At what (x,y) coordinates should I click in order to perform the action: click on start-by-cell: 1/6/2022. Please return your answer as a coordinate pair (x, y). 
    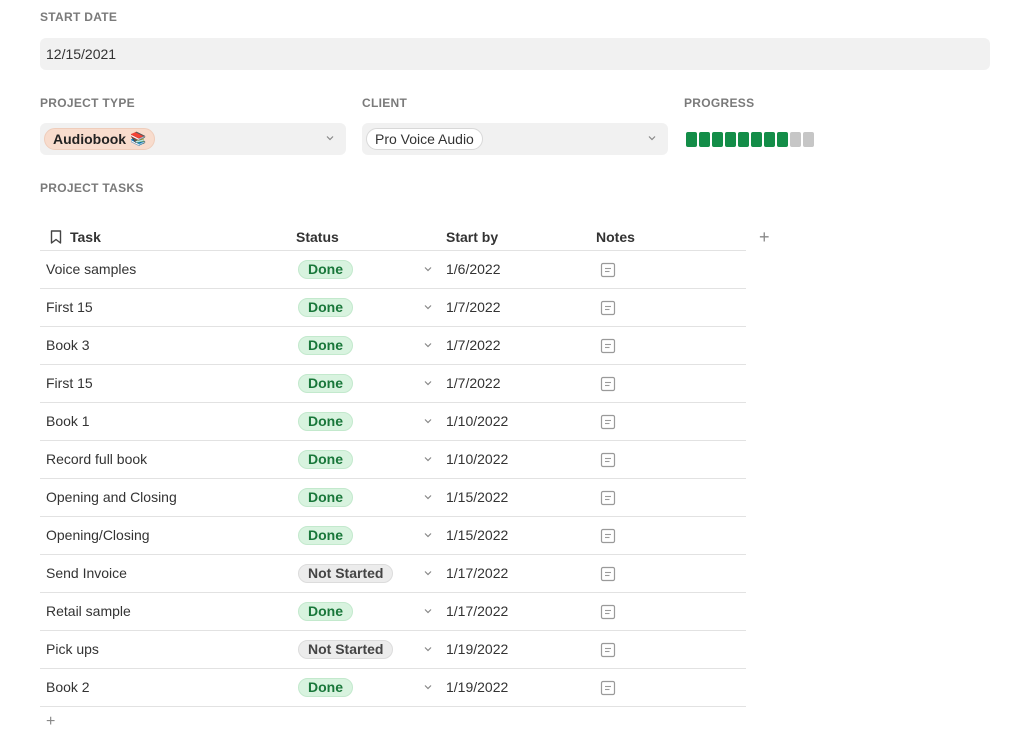
    Looking at the image, I should click on (521, 269).